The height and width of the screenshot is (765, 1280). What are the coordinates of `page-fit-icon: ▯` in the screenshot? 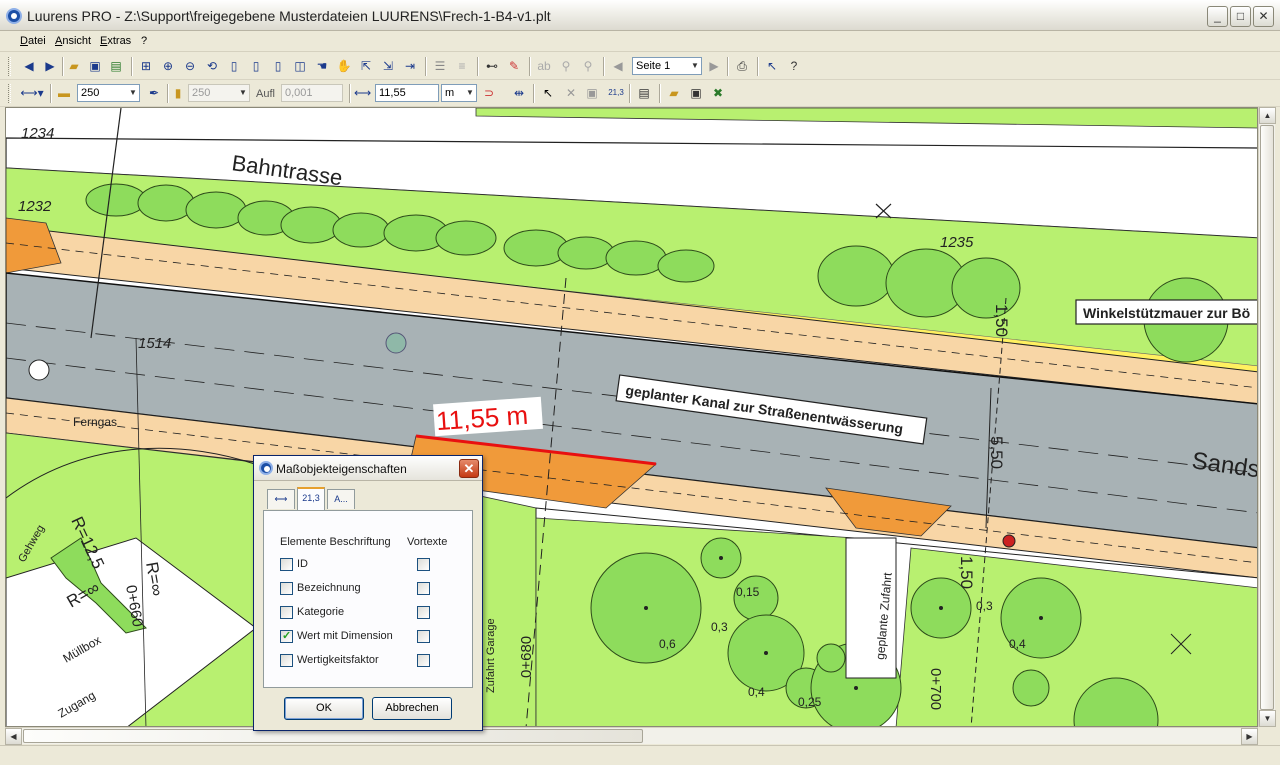 It's located at (256, 66).